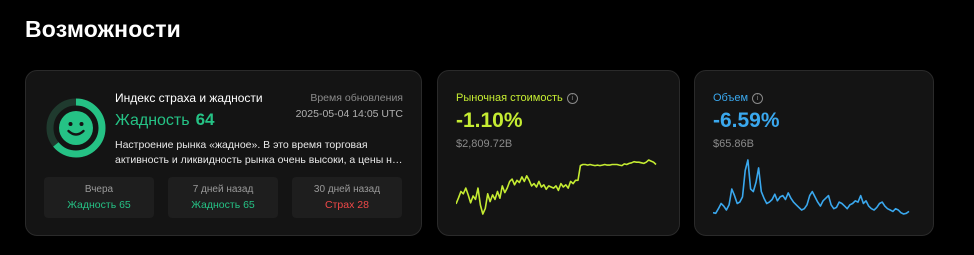 This screenshot has width=974, height=255. I want to click on volume-sparkline, so click(811, 187).